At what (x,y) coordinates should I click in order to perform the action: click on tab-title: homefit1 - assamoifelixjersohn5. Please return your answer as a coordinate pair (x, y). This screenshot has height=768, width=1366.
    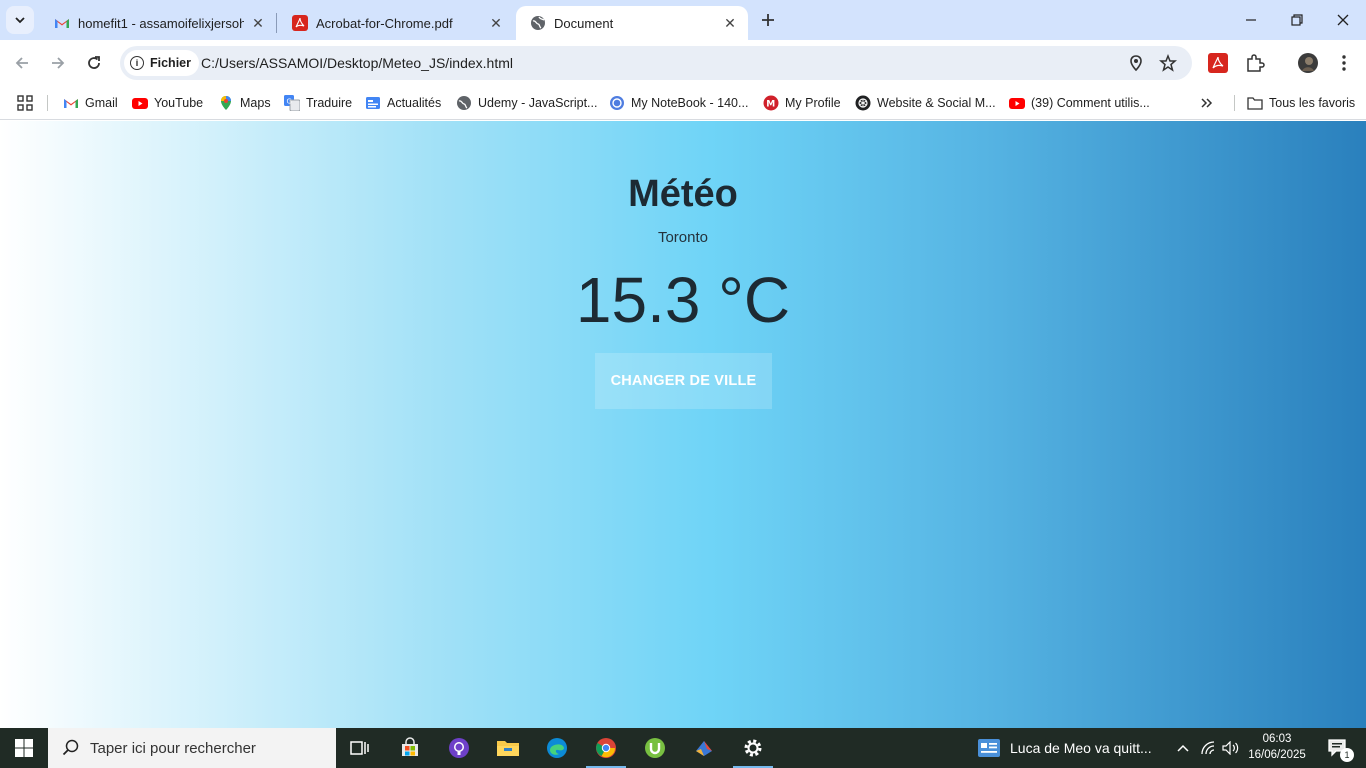
    Looking at the image, I should click on (161, 23).